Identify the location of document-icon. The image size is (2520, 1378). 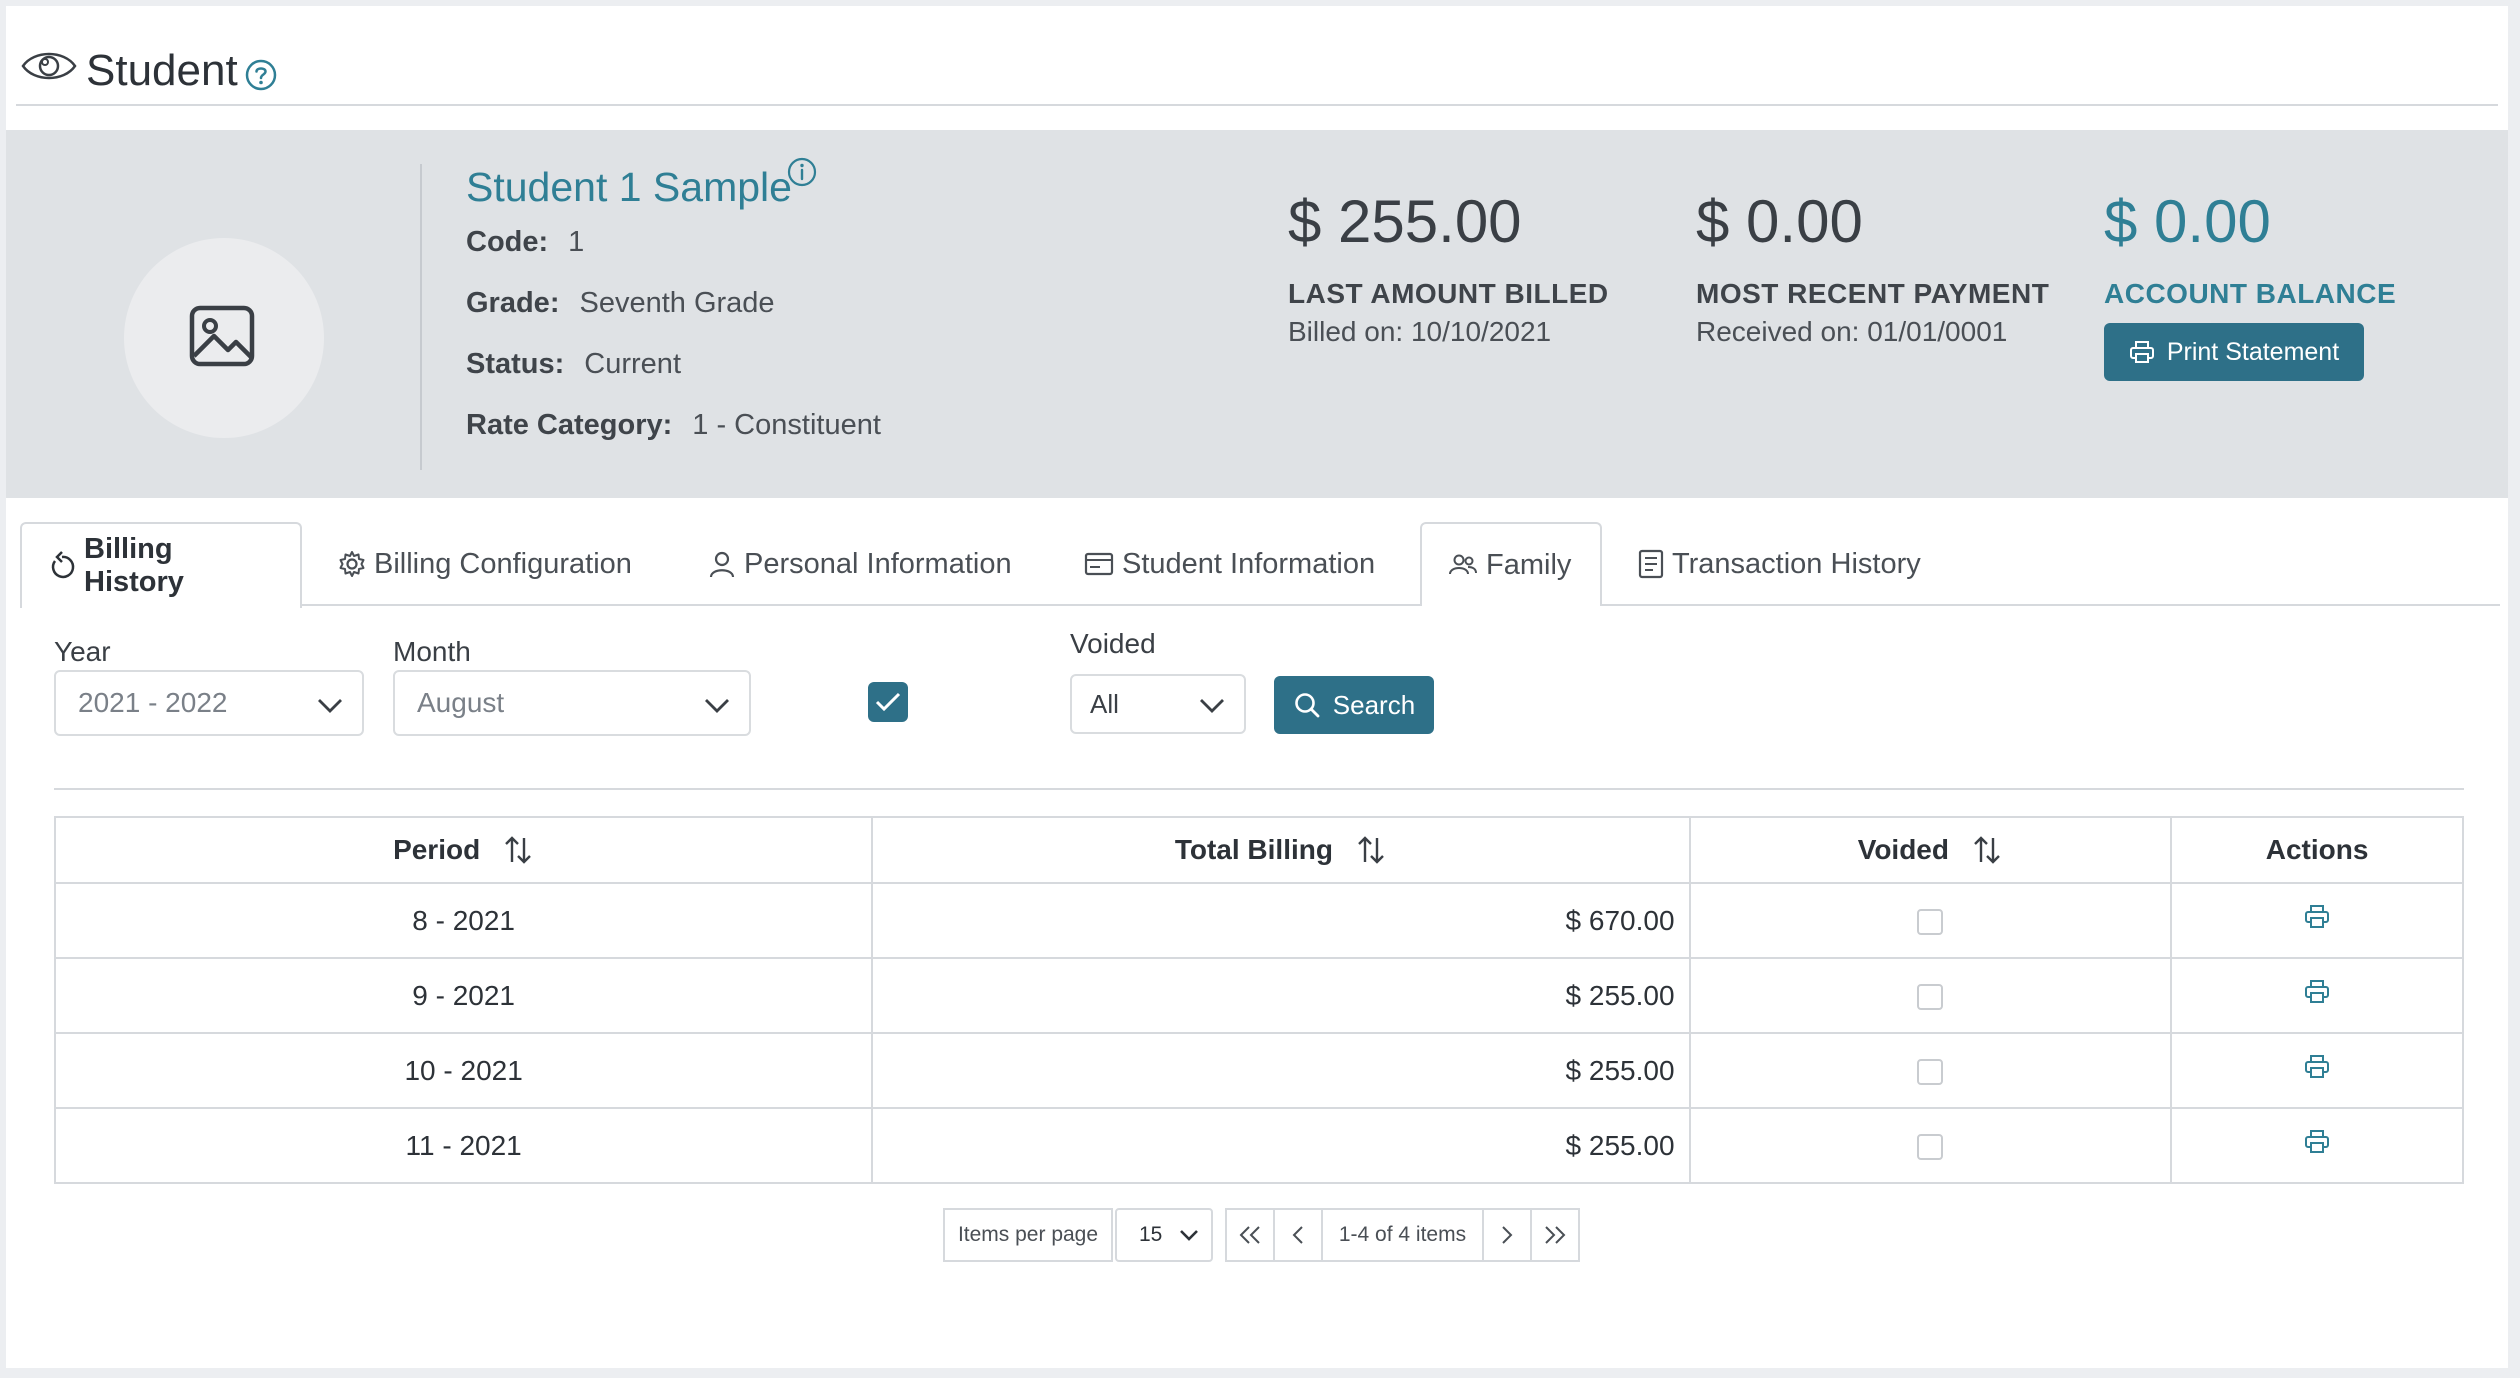
(1651, 564).